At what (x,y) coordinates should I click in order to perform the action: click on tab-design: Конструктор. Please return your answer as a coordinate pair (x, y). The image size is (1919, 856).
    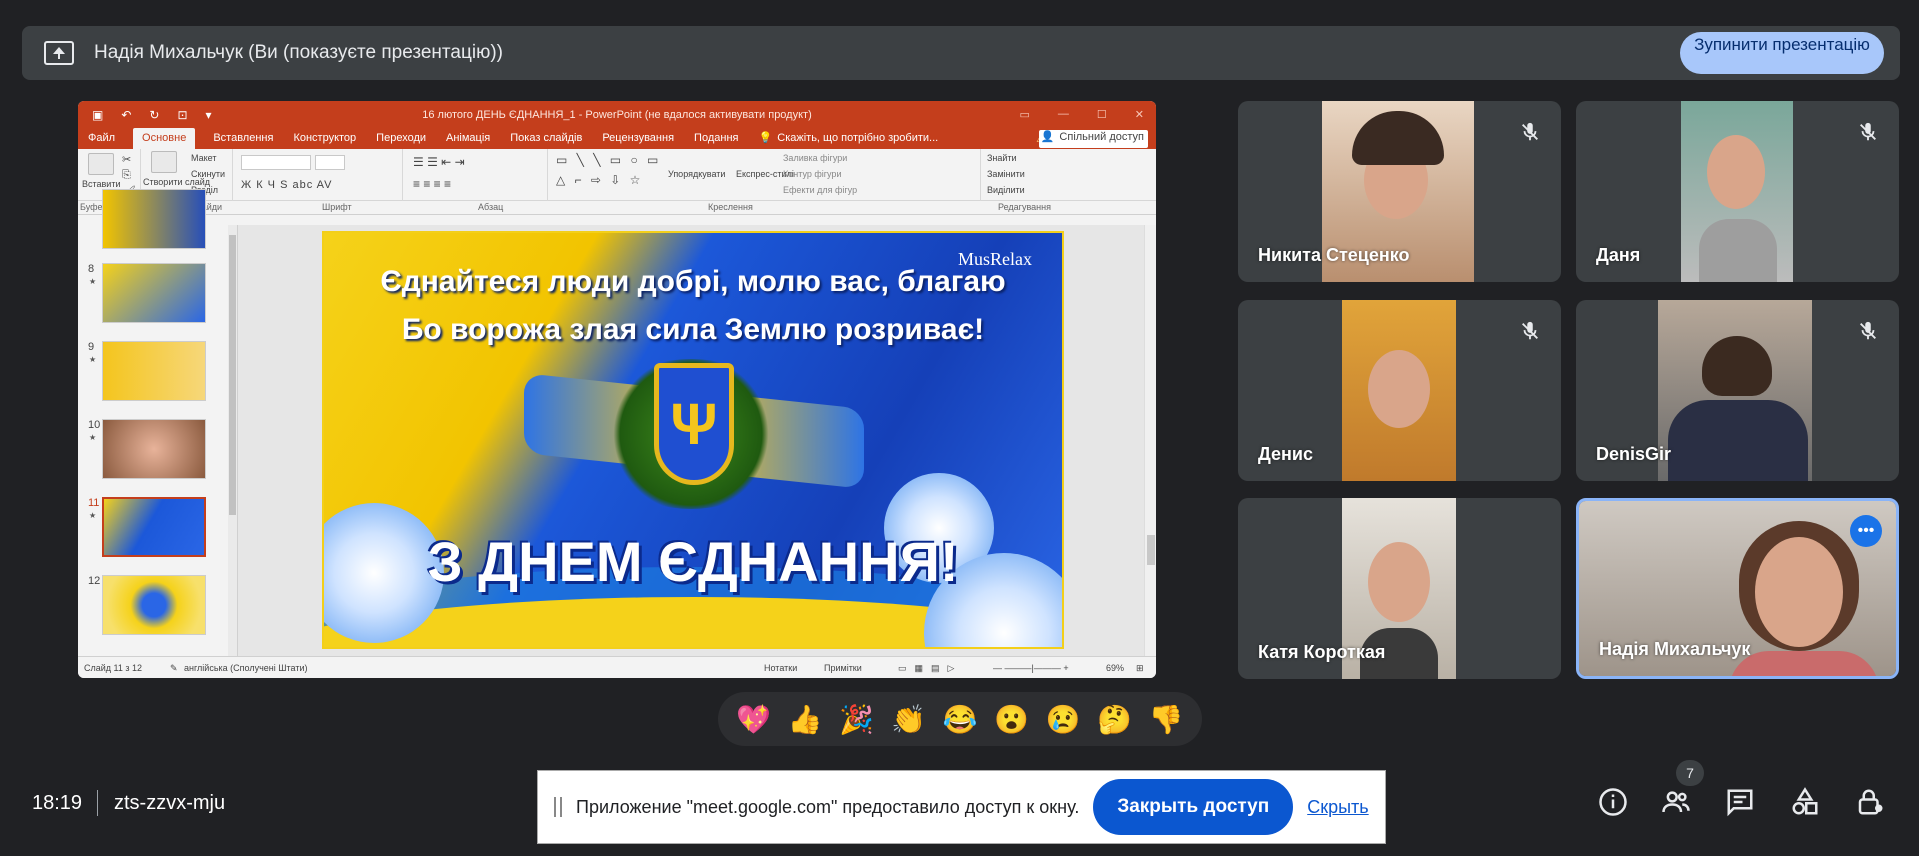
    Looking at the image, I should click on (324, 140).